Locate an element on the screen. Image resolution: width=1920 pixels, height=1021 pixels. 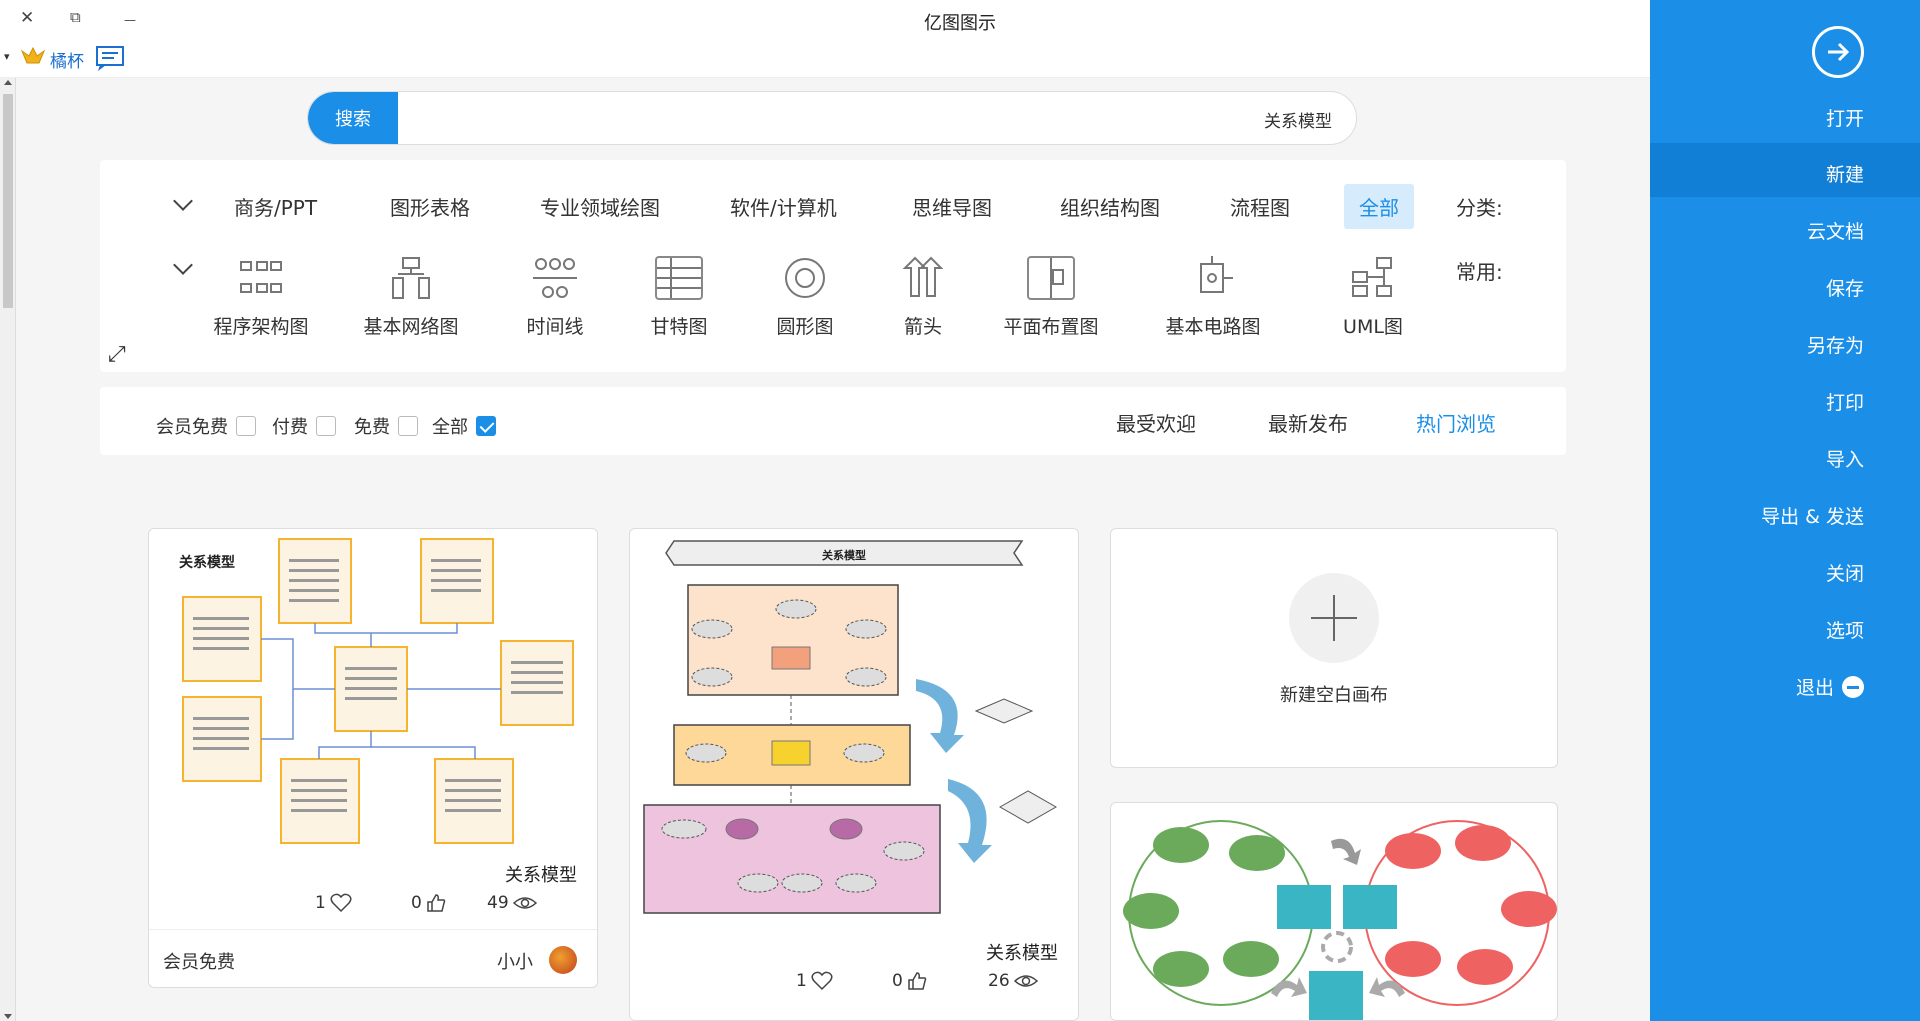
sidebar-item-save: 保存 is located at coordinates (1845, 287).